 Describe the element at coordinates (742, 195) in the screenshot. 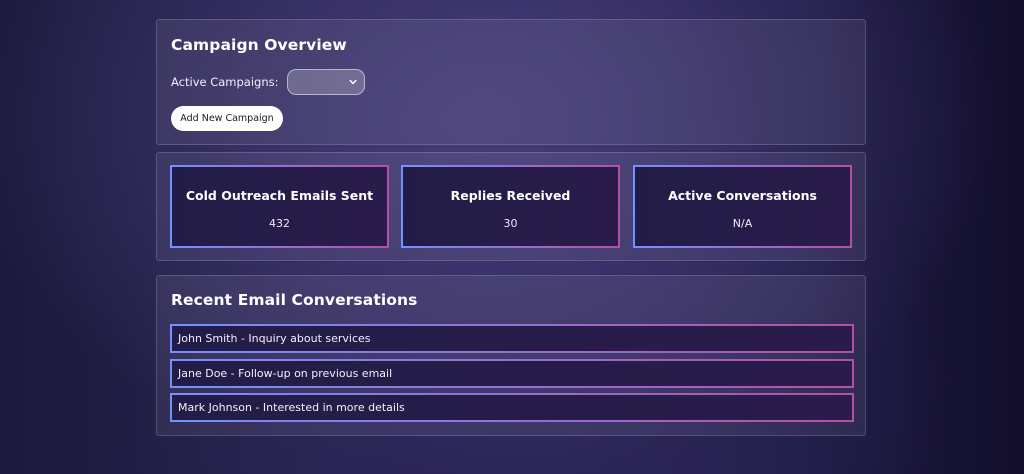

I see `stat-title: Active Conversations` at that location.